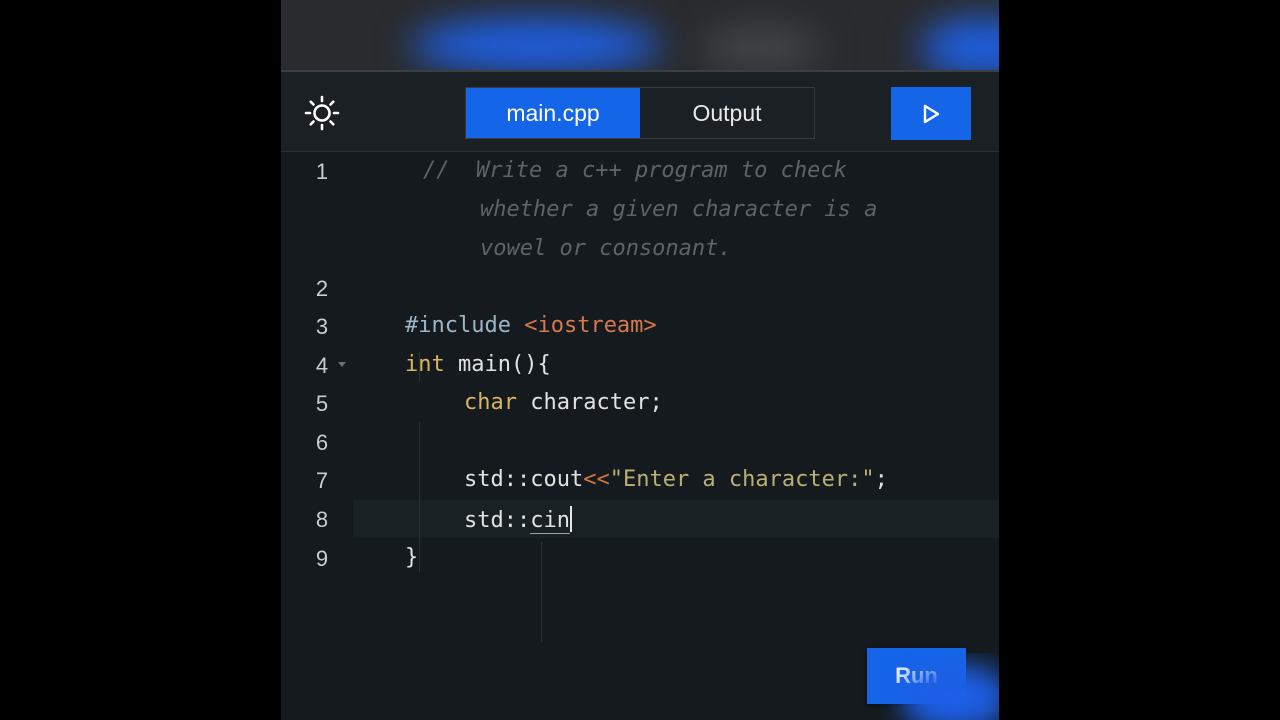 This screenshot has width=1280, height=720. Describe the element at coordinates (531, 325) in the screenshot. I see `code-line-include: #include <iostream>` at that location.